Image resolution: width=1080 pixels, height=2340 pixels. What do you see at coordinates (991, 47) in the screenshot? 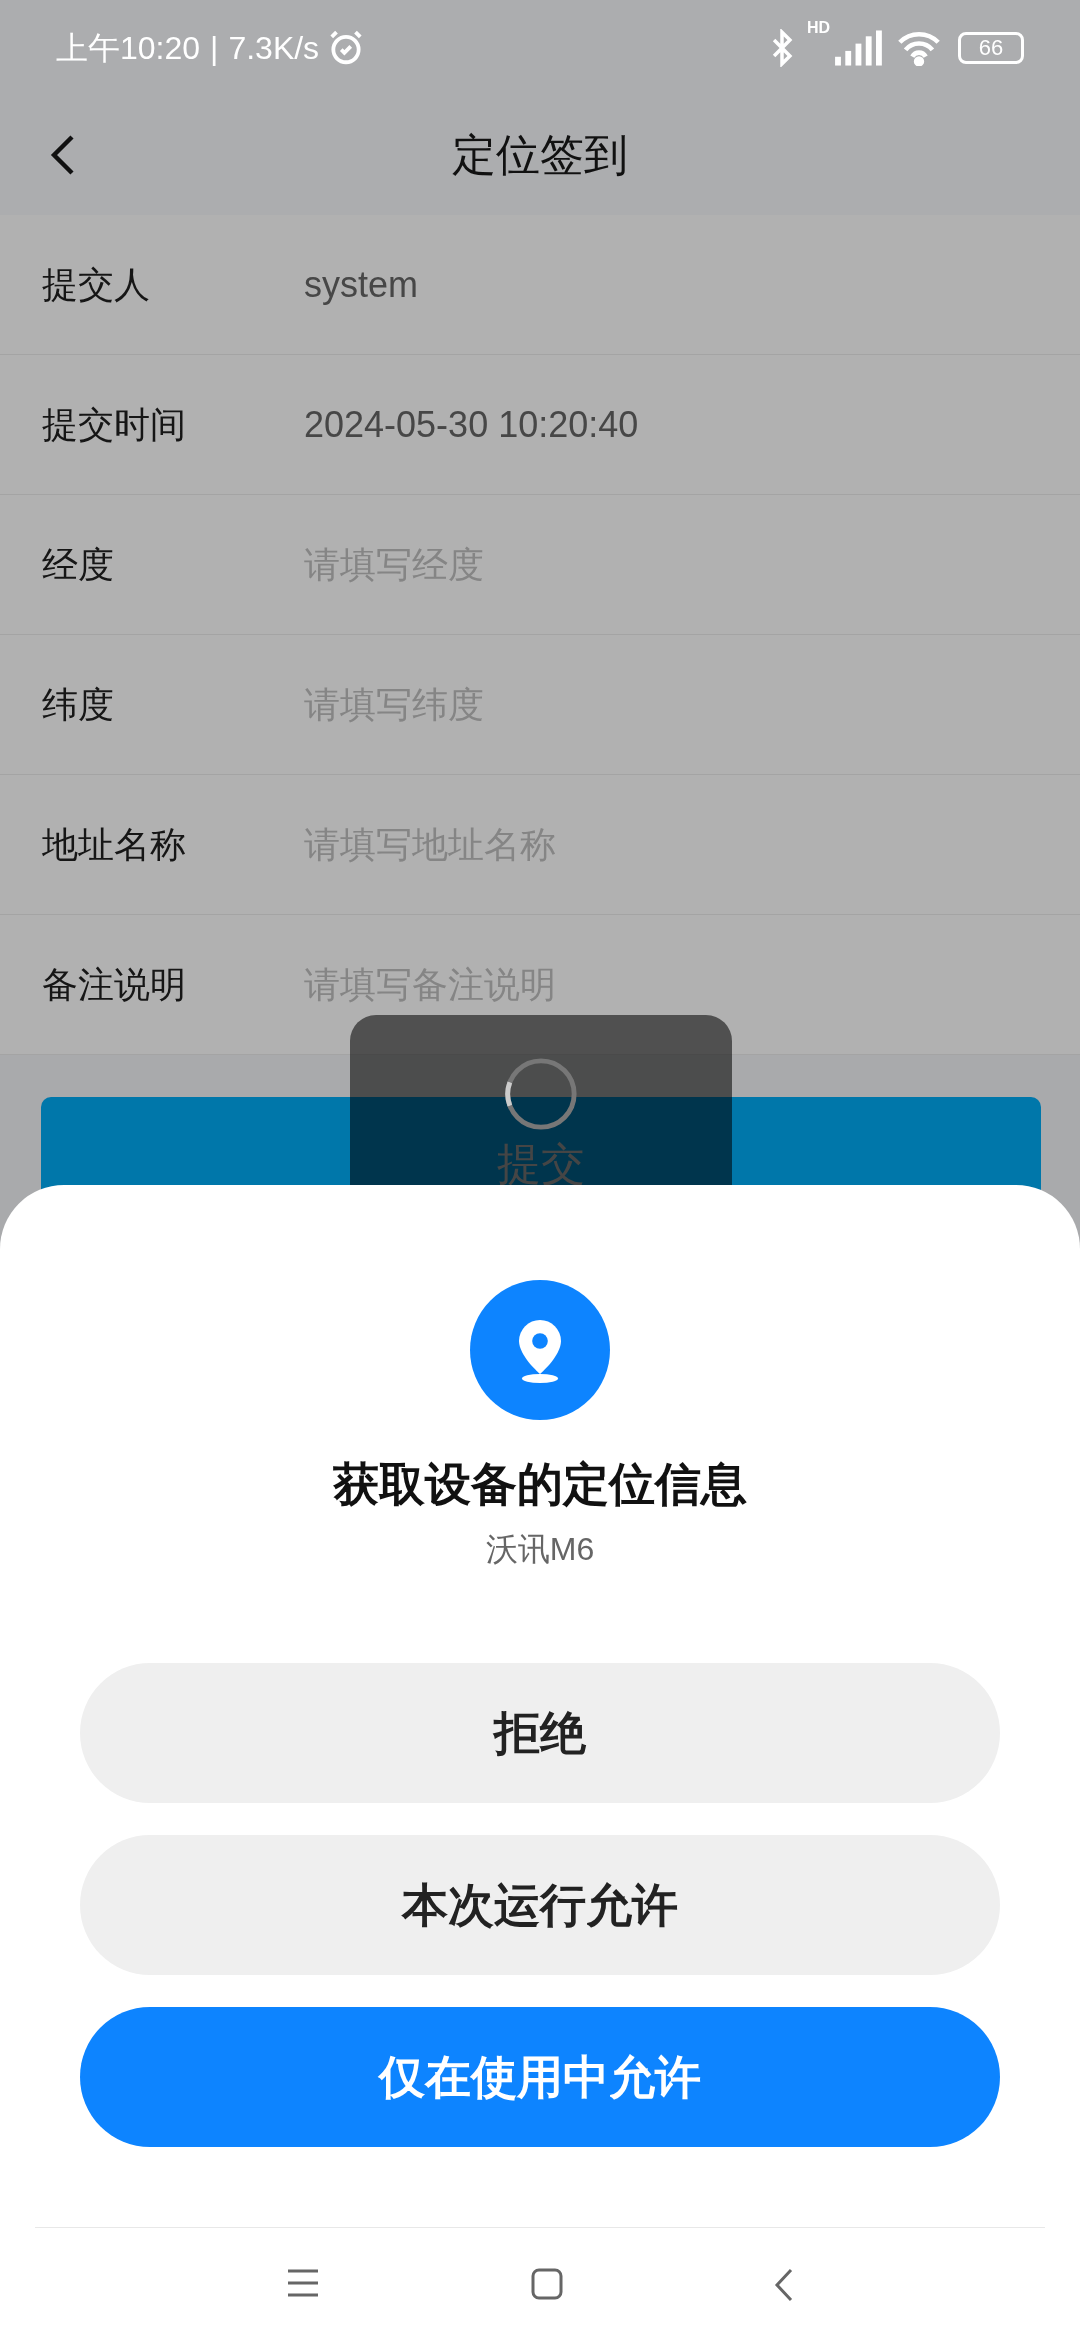
I see `battery-indicator: 66` at bounding box center [991, 47].